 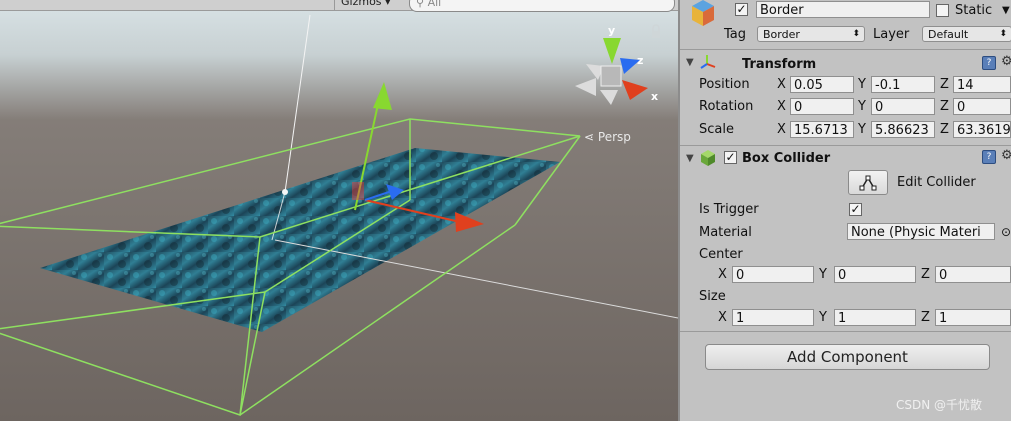 I want to click on edit-collider-label: Edit Collider, so click(x=936, y=182).